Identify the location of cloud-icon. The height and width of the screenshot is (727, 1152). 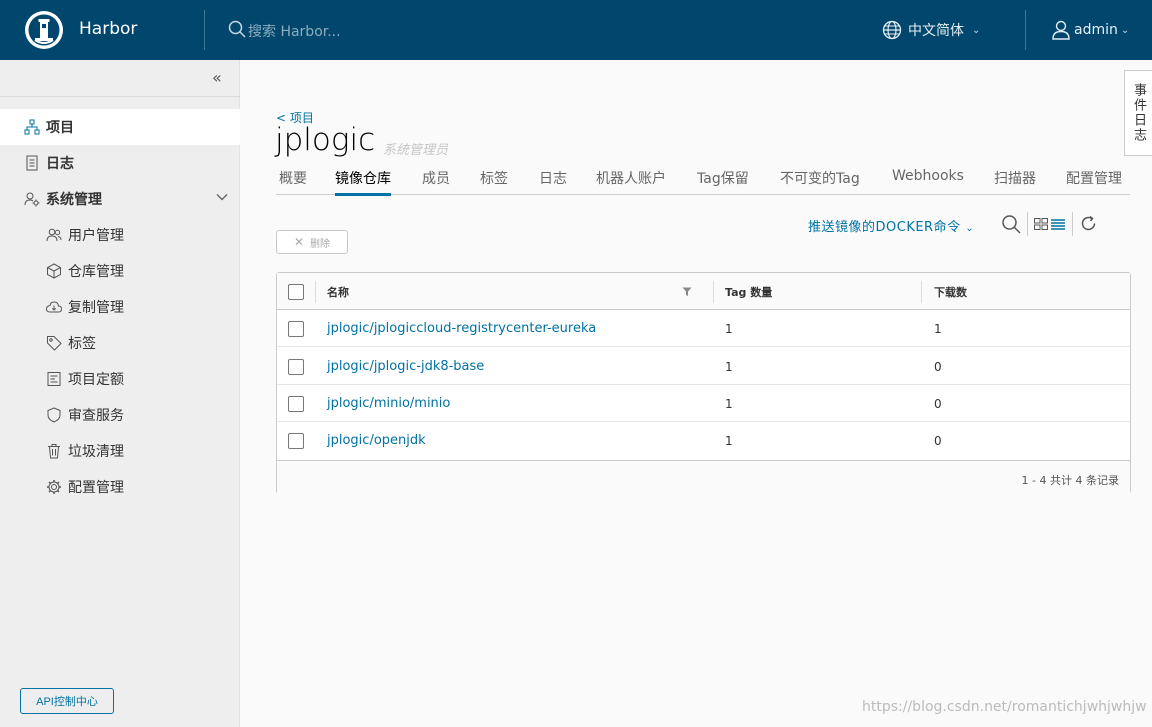
(54, 307).